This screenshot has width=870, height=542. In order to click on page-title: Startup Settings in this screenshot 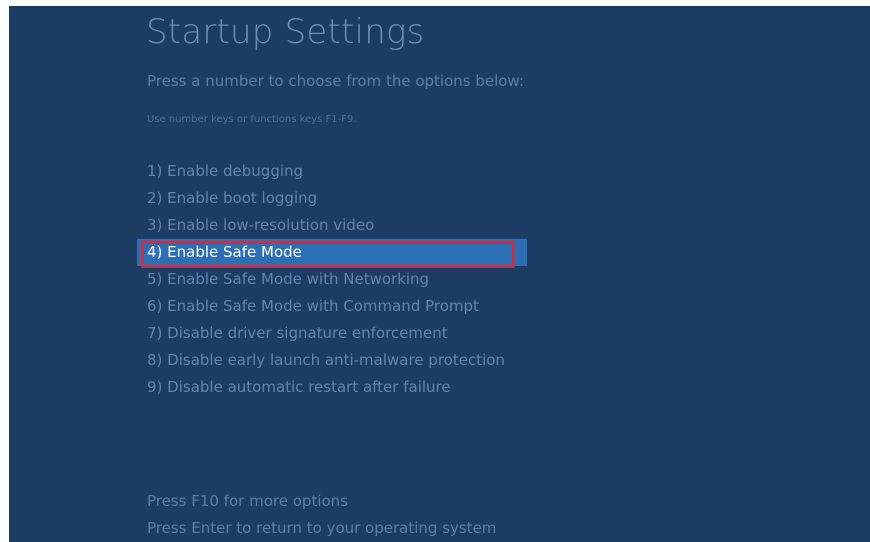, I will do `click(285, 32)`.